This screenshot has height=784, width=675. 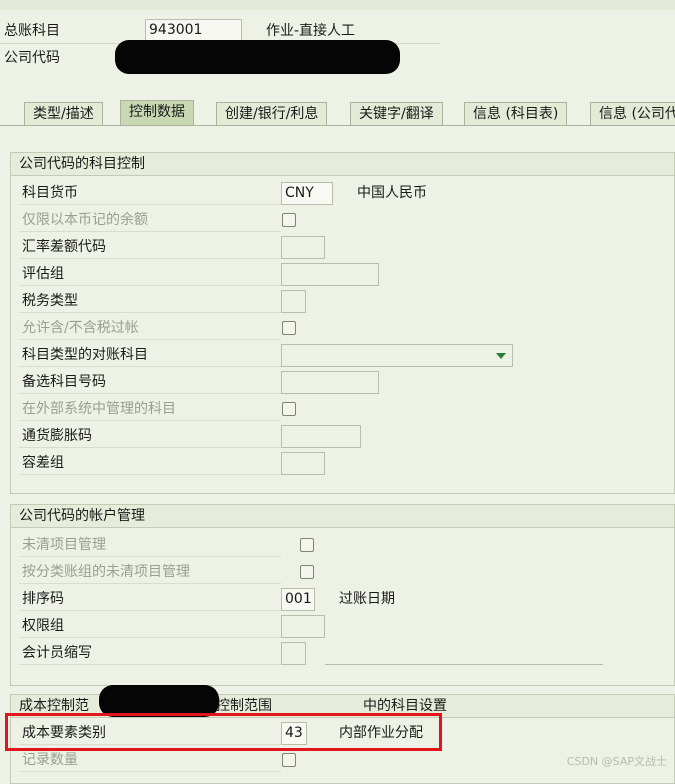 What do you see at coordinates (339, 248) in the screenshot?
I see `row-exchange-diff-key: 汇率差额代码` at bounding box center [339, 248].